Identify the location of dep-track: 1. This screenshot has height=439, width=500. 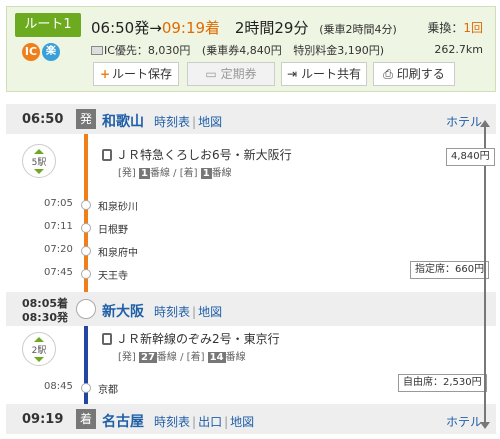
(144, 173).